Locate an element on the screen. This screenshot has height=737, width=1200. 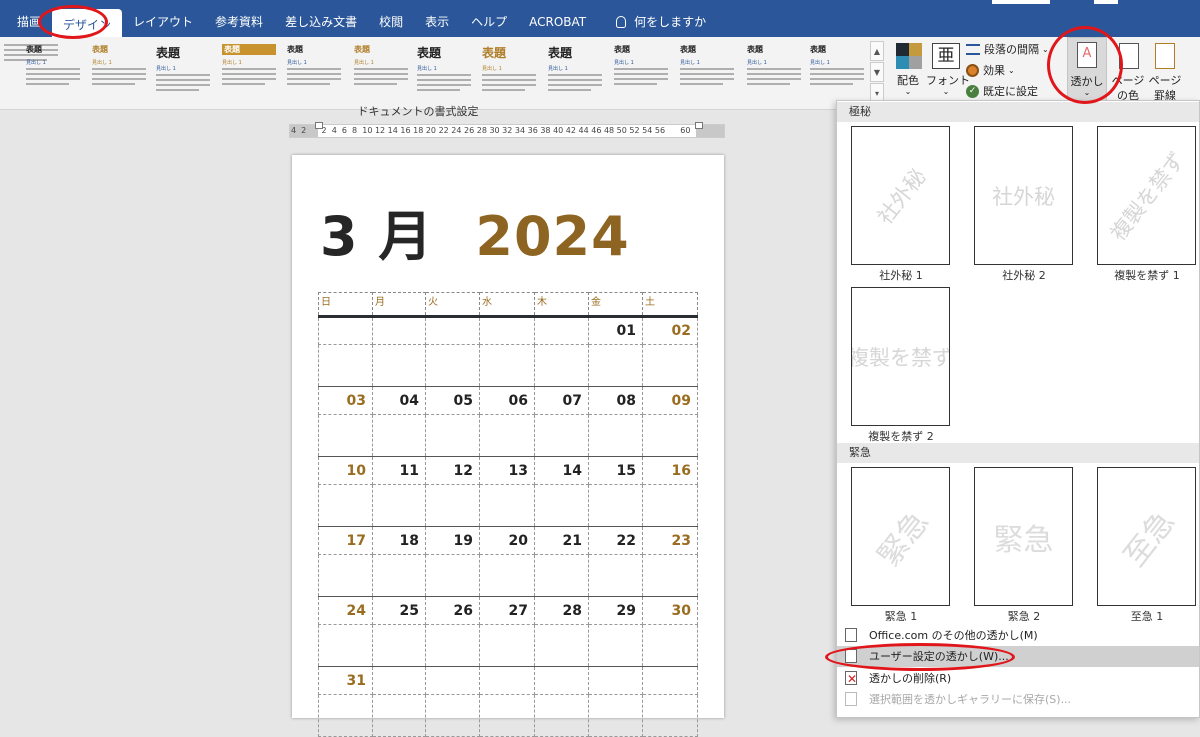
effects-button: 効果 ⌄ is located at coordinates (990, 70).